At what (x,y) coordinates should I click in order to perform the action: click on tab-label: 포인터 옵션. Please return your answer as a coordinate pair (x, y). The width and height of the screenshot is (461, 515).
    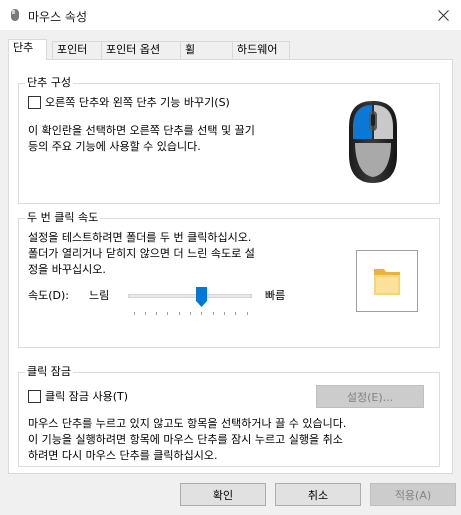
    Looking at the image, I should click on (133, 49).